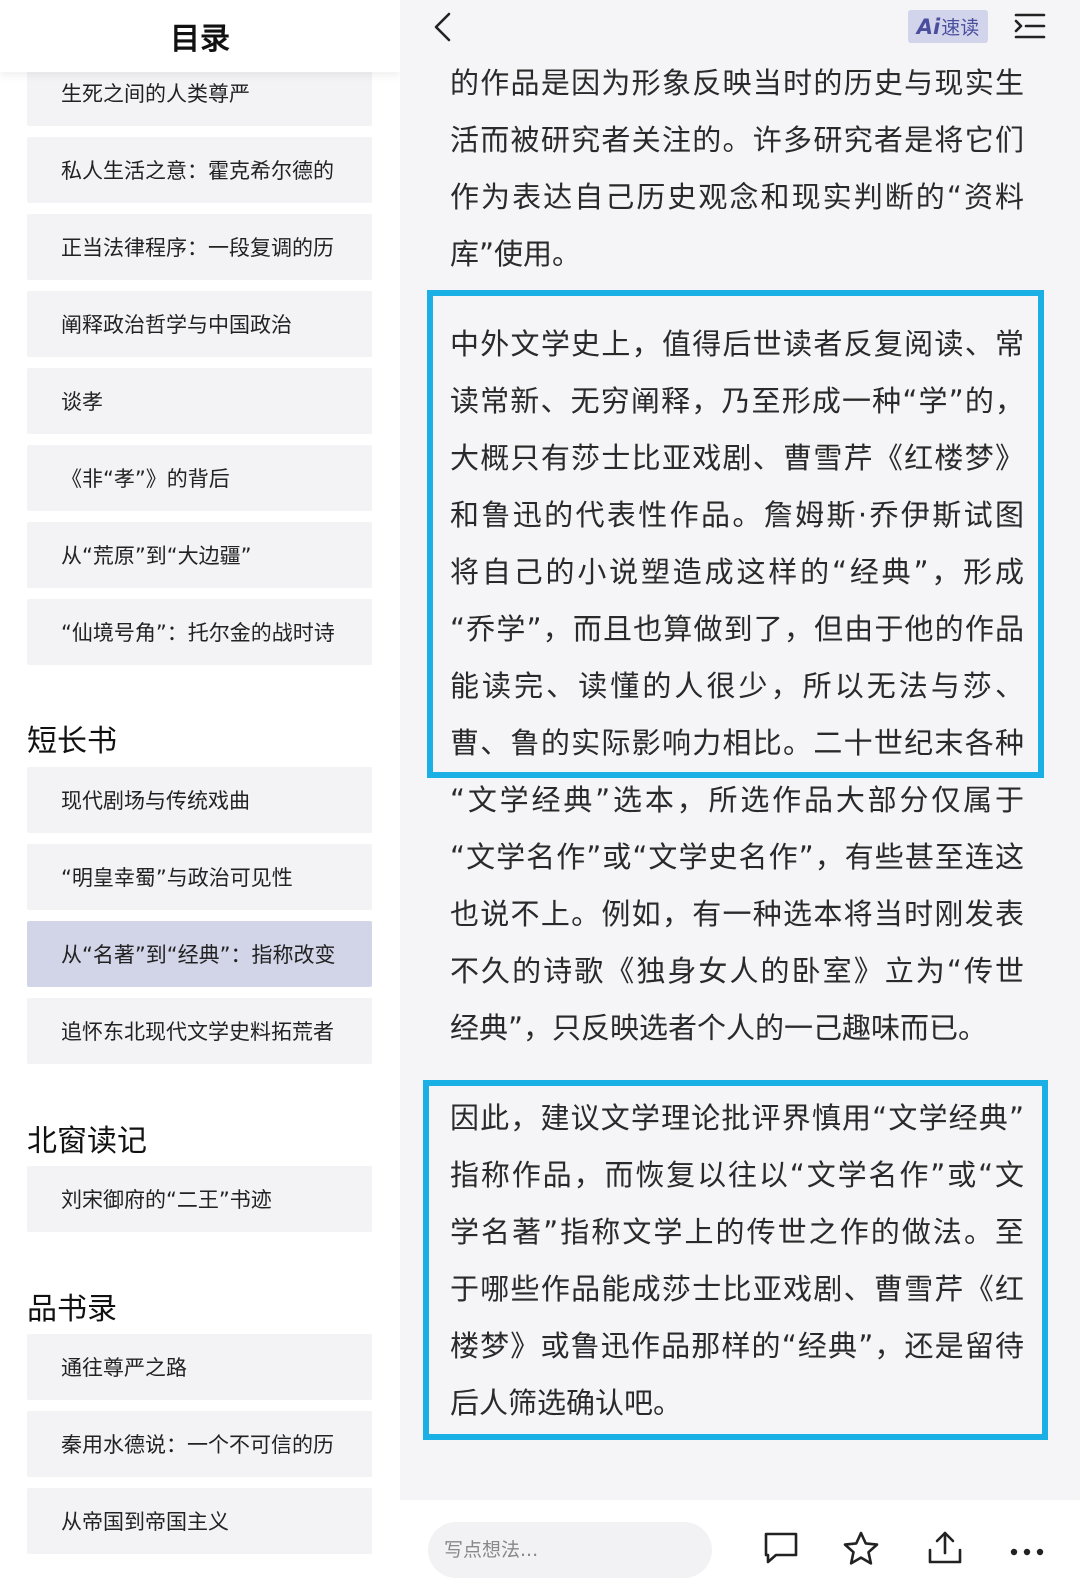 This screenshot has width=1080, height=1580. I want to click on toc-item-label: “仙境号角”：托尔金的战时诗, so click(198, 633).